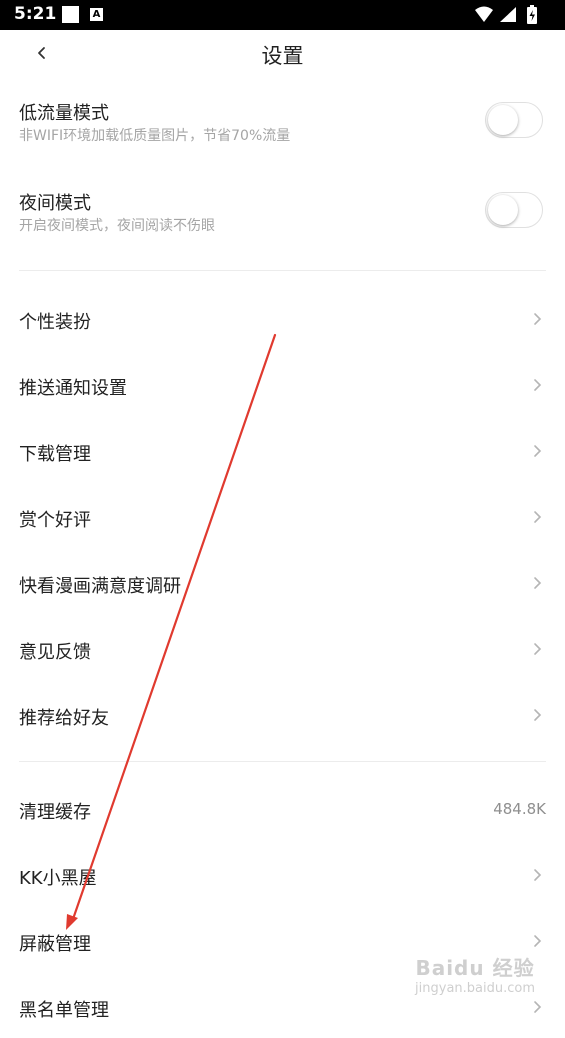 This screenshot has width=565, height=1038. I want to click on wifi-icon, so click(484, 14).